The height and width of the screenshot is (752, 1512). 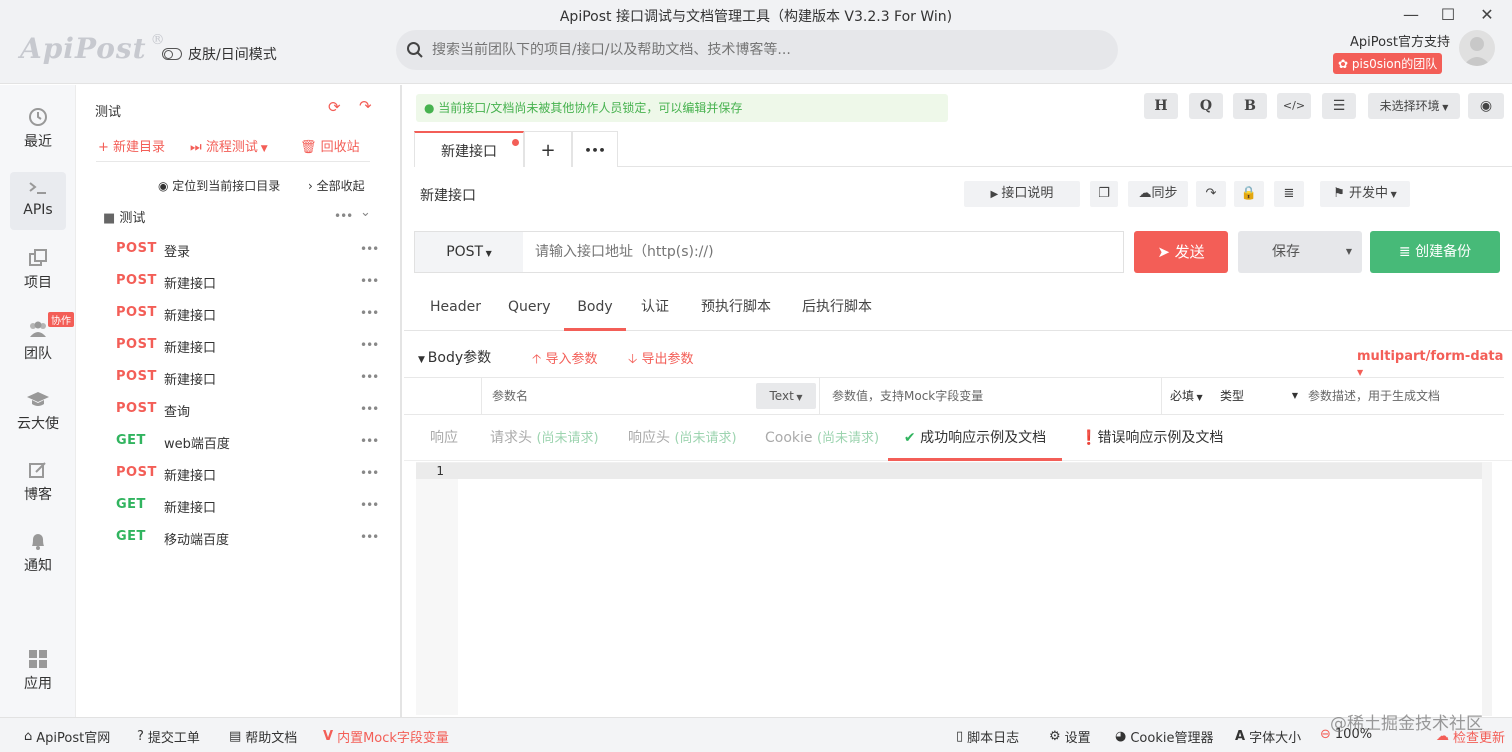 What do you see at coordinates (975, 438) in the screenshot?
I see `tab-success-example: ✔ 成功响应示例及文档` at bounding box center [975, 438].